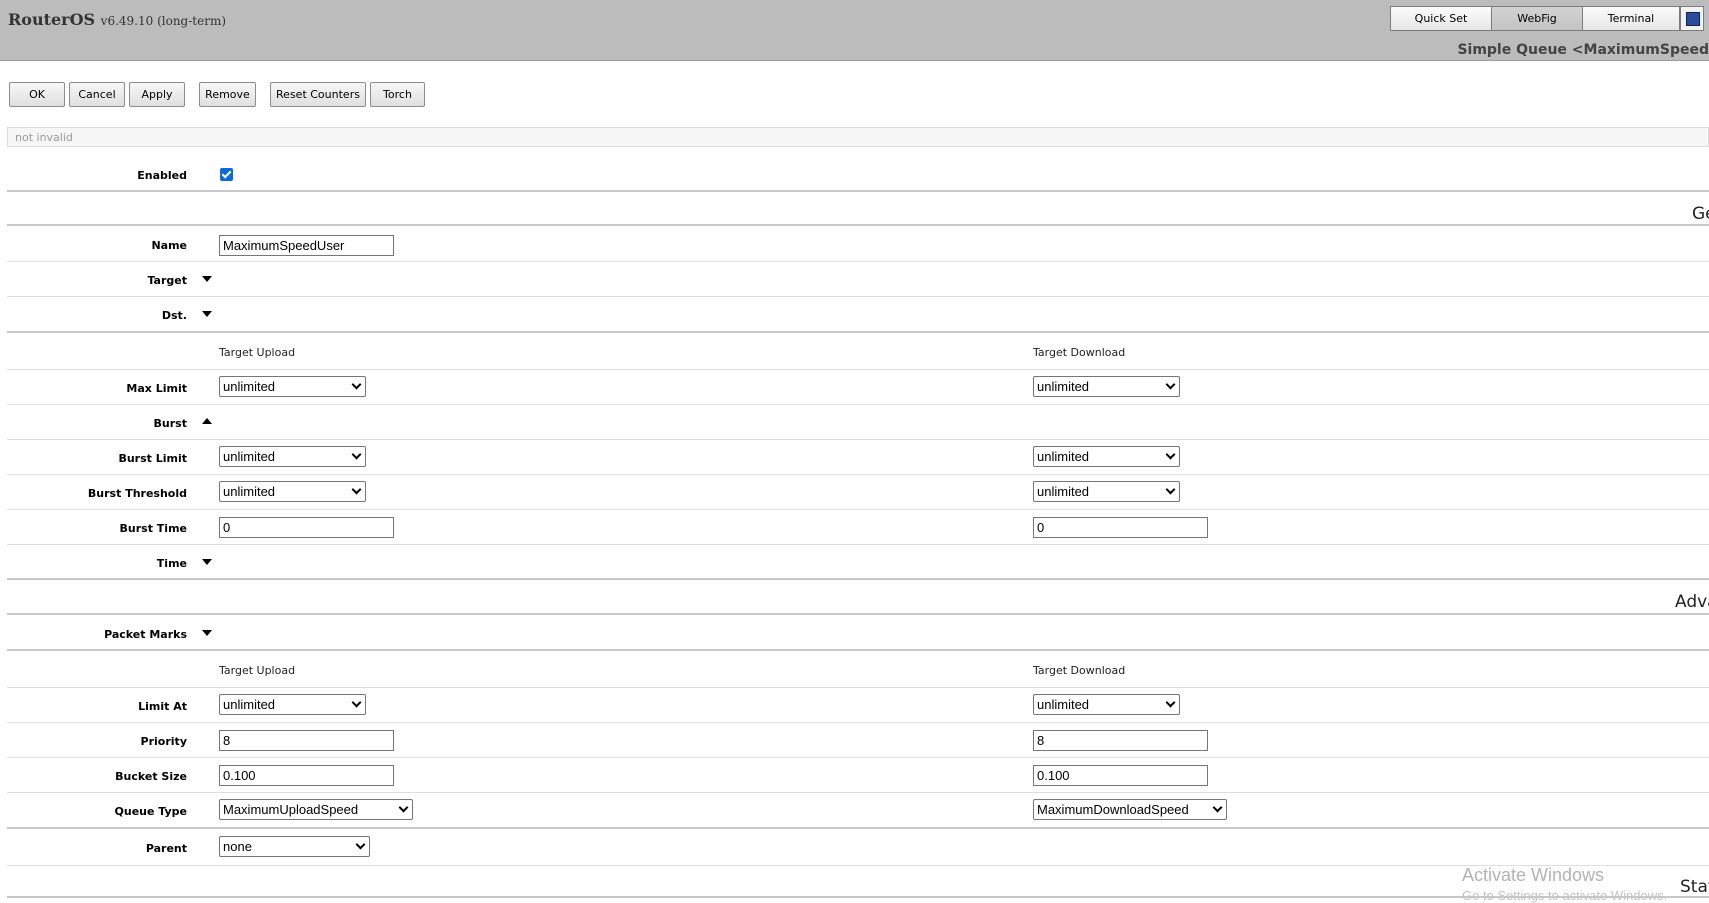  Describe the element at coordinates (318, 94) in the screenshot. I see `reset-counters-button: Reset Counters` at that location.